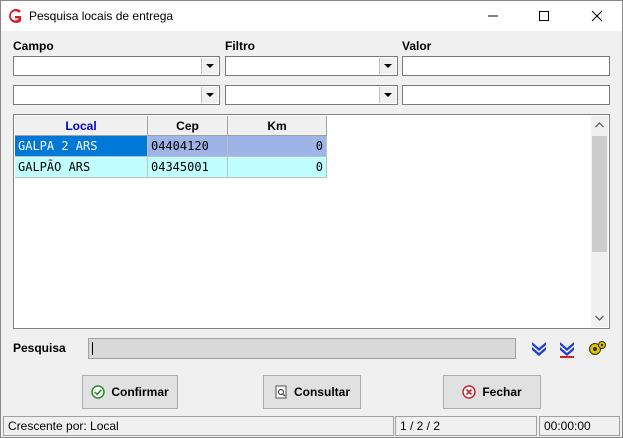 The image size is (623, 438). Describe the element at coordinates (63, 426) in the screenshot. I see `status-sort-text: Crescente por: Local` at that location.